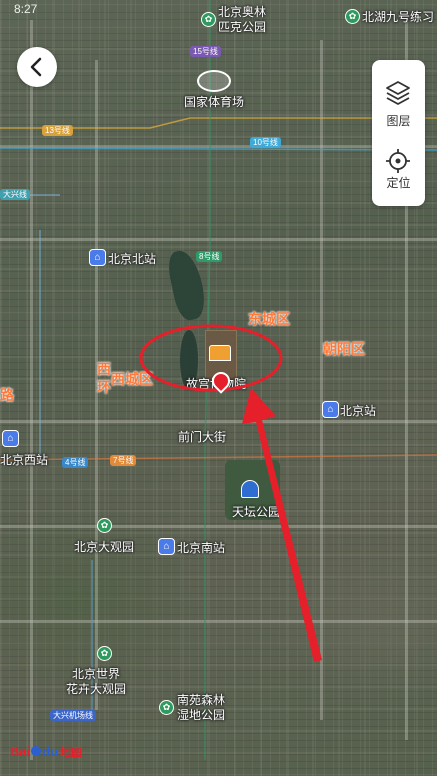 This screenshot has width=437, height=776. I want to click on baidu-map-logo: Bai du 地图, so click(46, 752).